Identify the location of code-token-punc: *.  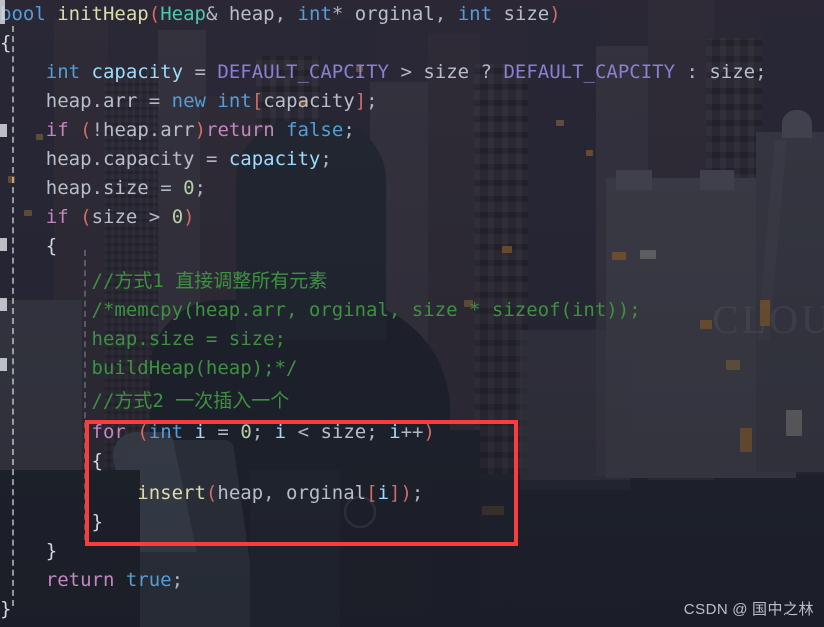
(343, 14).